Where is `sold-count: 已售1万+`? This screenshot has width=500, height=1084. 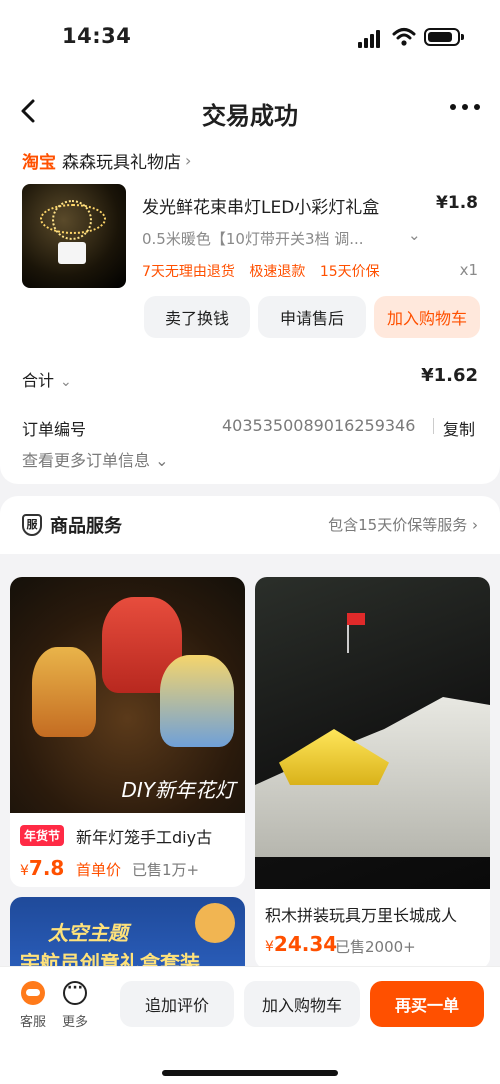
sold-count: 已售1万+ is located at coordinates (166, 870).